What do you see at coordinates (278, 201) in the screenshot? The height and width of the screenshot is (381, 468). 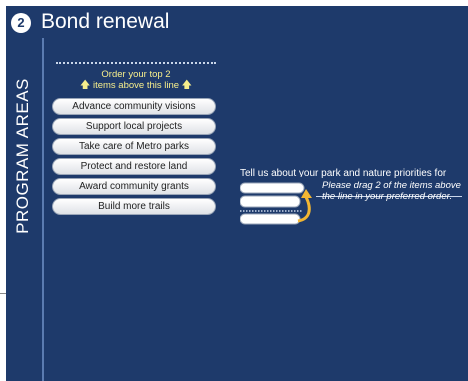 I see `drag-hint-illustration-icon` at bounding box center [278, 201].